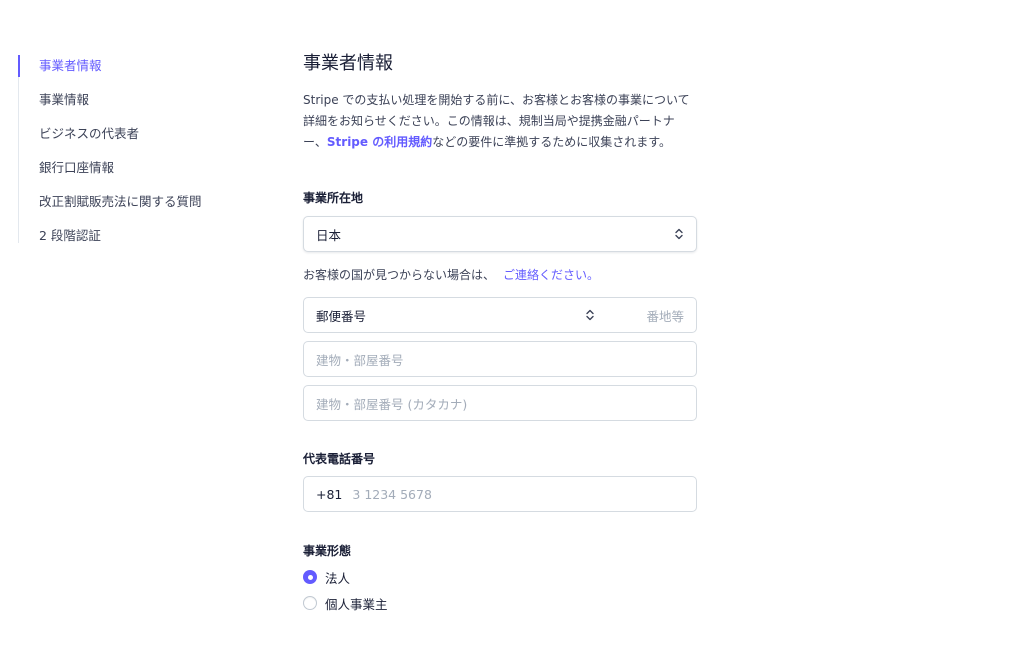 This screenshot has height=645, width=1024. Describe the element at coordinates (379, 142) in the screenshot. I see `terms-link: Stripe の利用規約` at that location.